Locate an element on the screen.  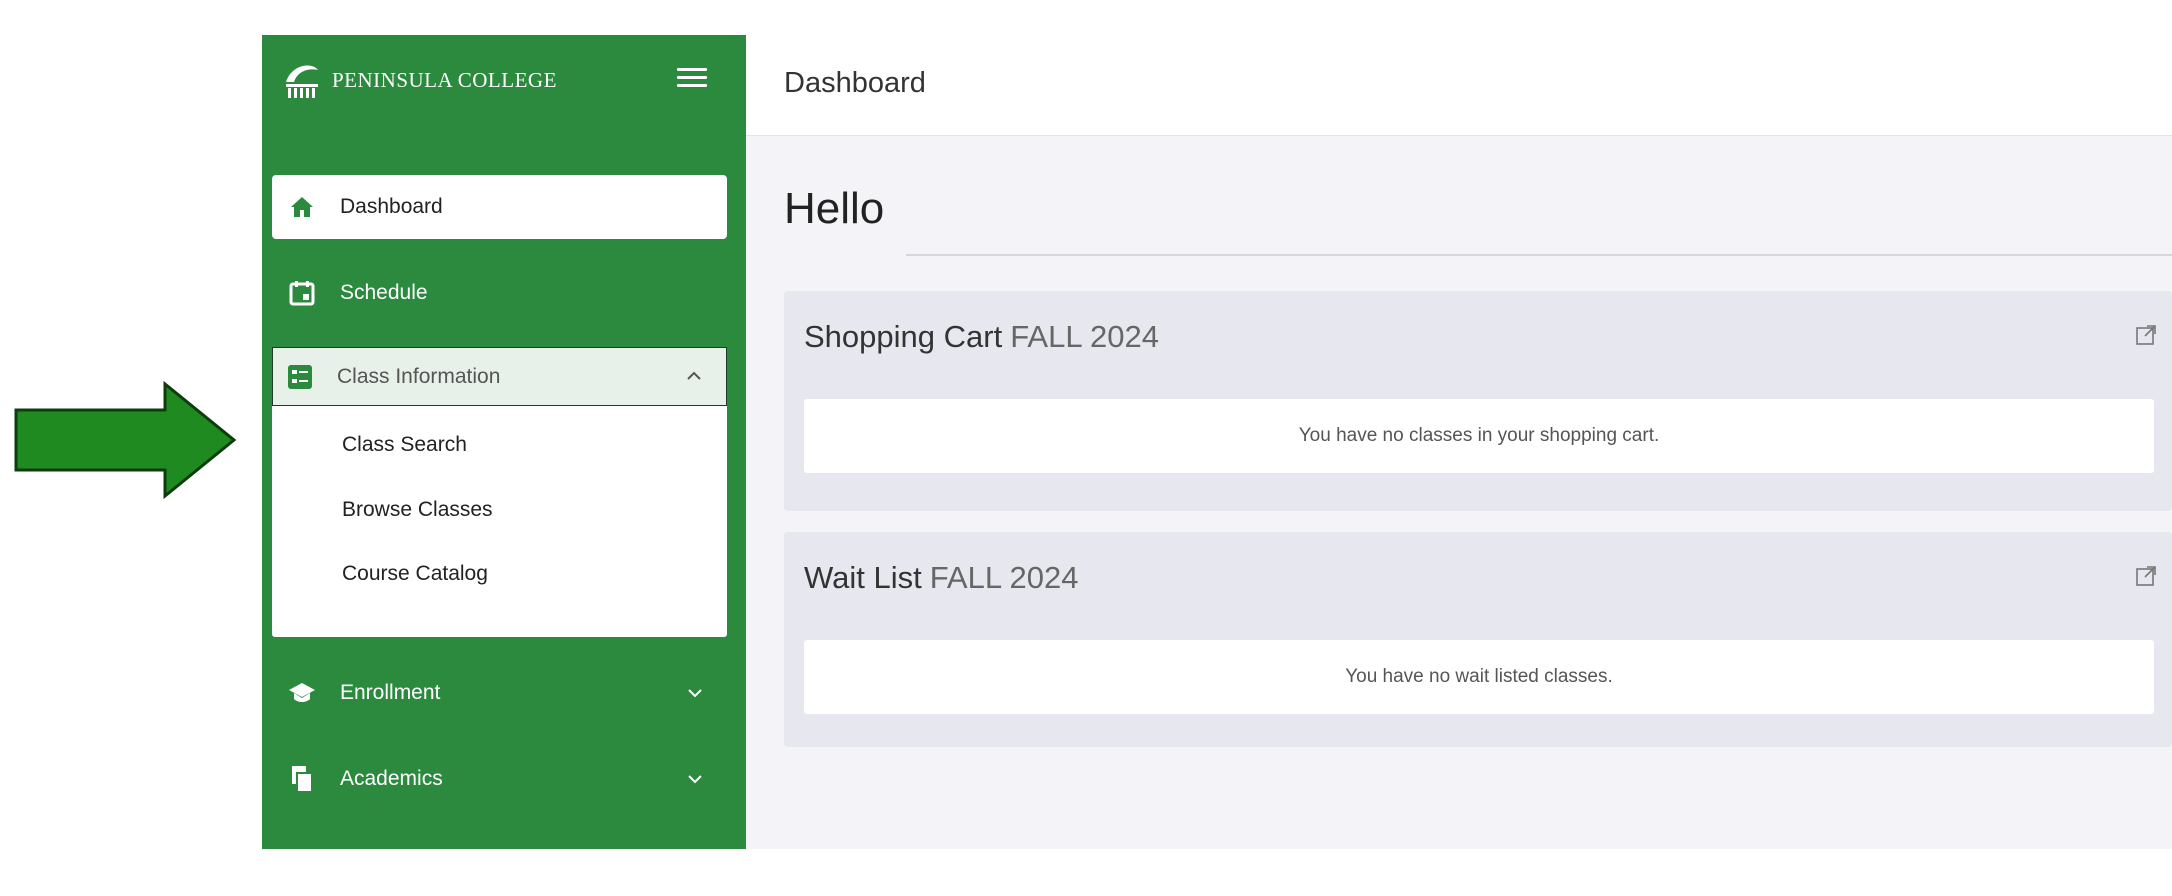
sidebar-item-label: Dashboard is located at coordinates (391, 206).